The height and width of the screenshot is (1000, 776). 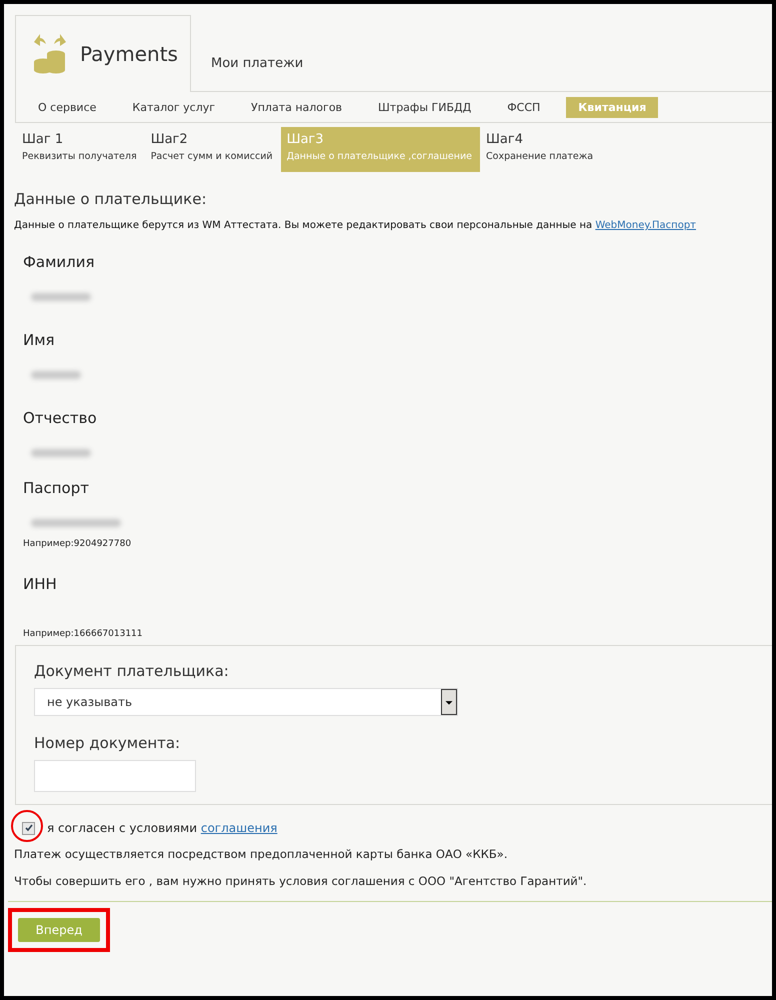 I want to click on field-label: Паспорт, so click(x=56, y=488).